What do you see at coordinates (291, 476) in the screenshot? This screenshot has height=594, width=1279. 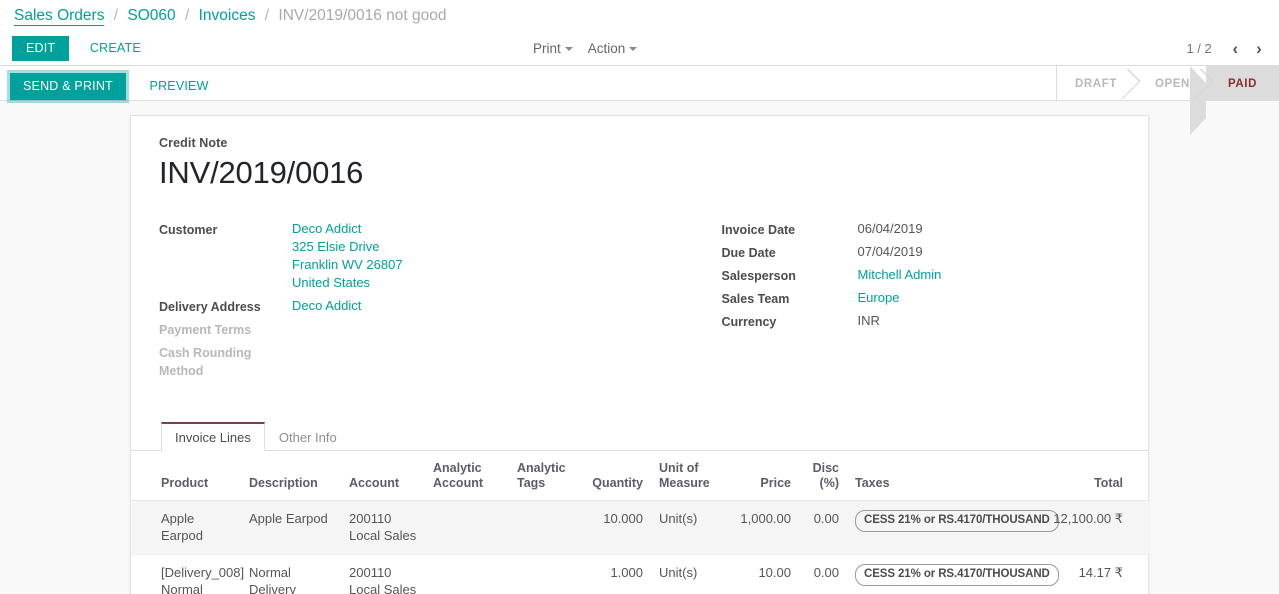 I see `column-header-description: Description` at bounding box center [291, 476].